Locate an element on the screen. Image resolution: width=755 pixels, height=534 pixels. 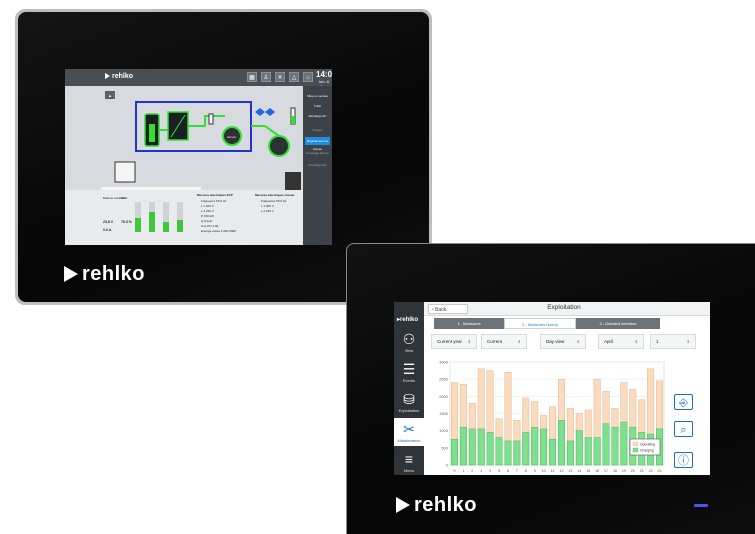
zoom-icon: ⌕ is located at coordinates (683, 430).